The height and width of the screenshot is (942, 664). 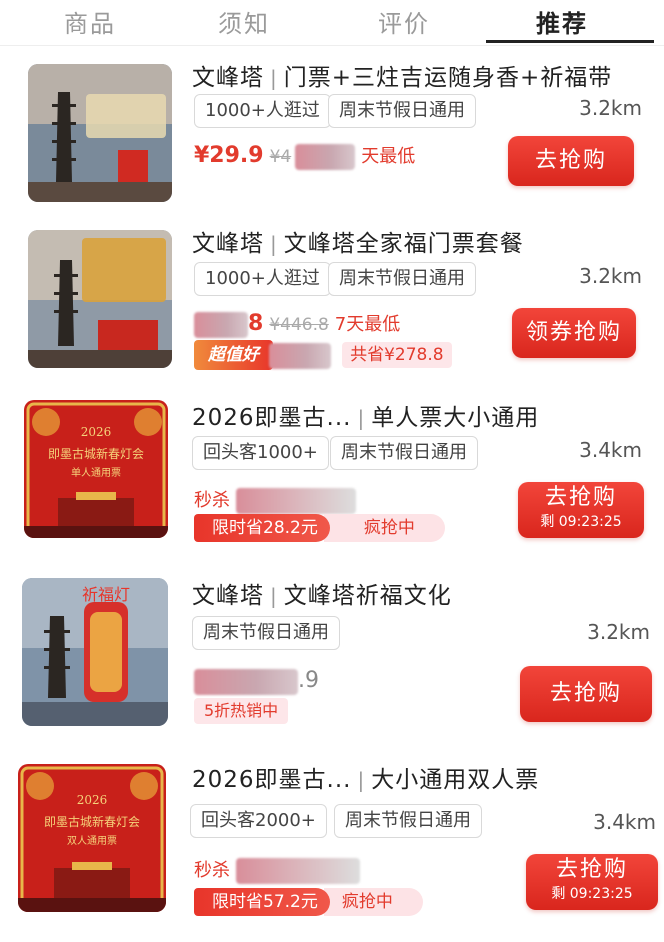 What do you see at coordinates (308, 680) in the screenshot?
I see `price: .9` at bounding box center [308, 680].